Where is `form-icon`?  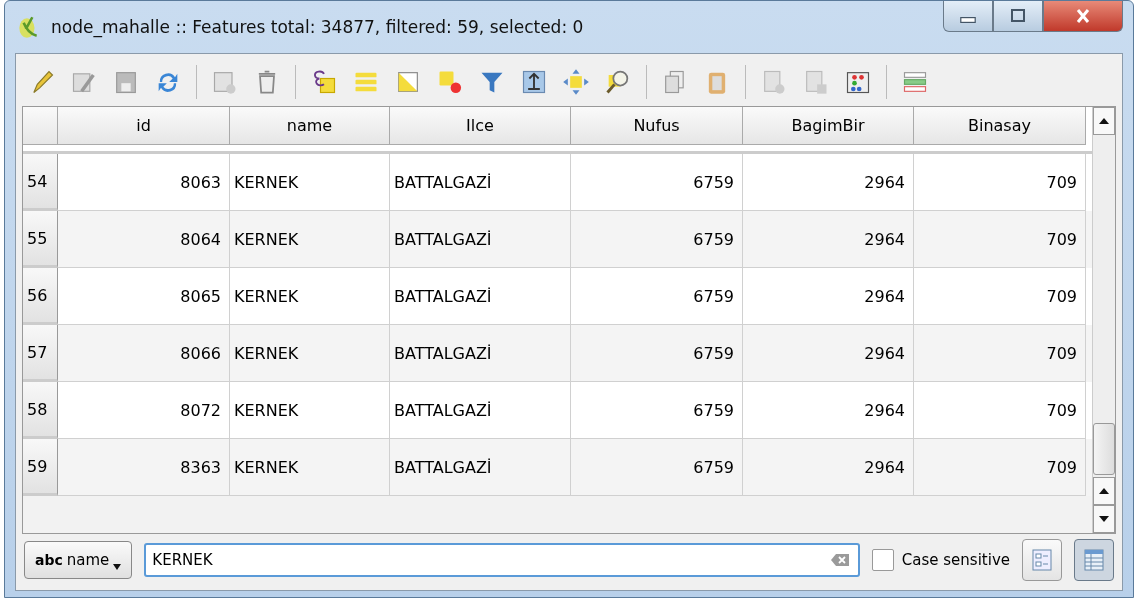 form-icon is located at coordinates (1042, 560).